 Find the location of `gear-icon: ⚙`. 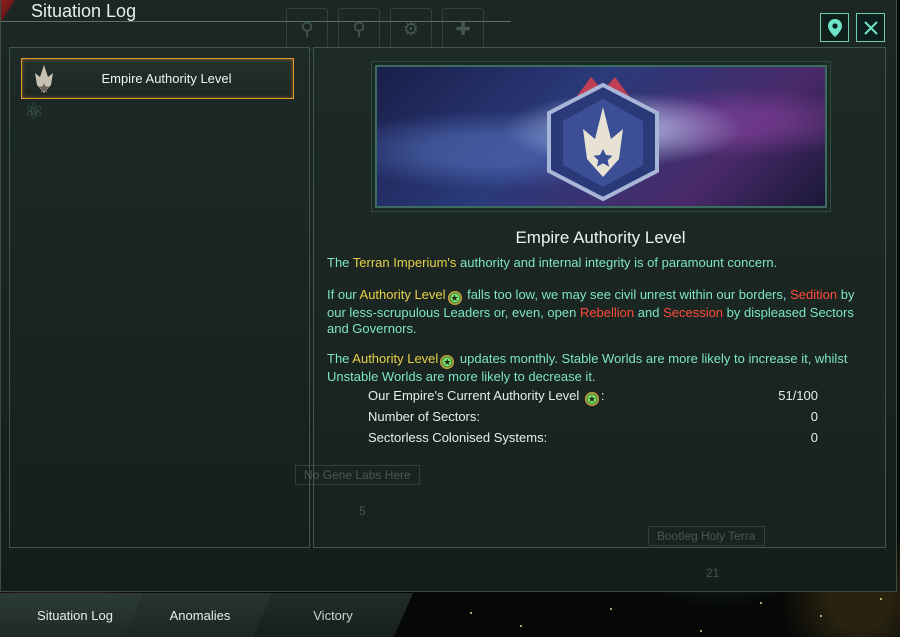

gear-icon: ⚙ is located at coordinates (411, 29).